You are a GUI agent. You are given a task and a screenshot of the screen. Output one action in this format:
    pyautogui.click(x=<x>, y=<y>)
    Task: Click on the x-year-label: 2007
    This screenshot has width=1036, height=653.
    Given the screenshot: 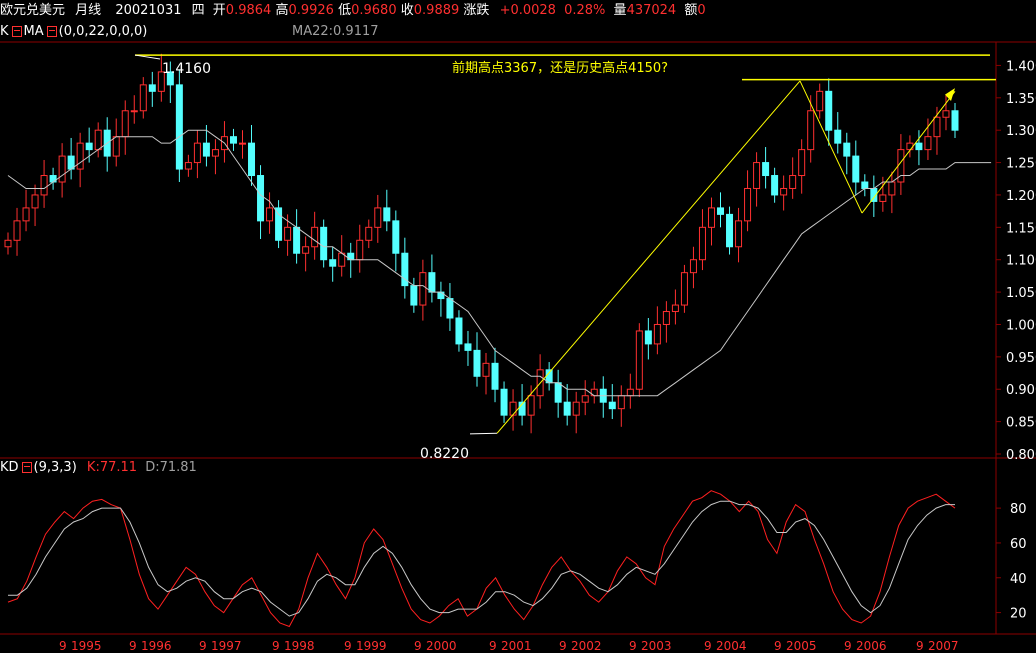 What is the action you would take?
    pyautogui.click(x=943, y=646)
    